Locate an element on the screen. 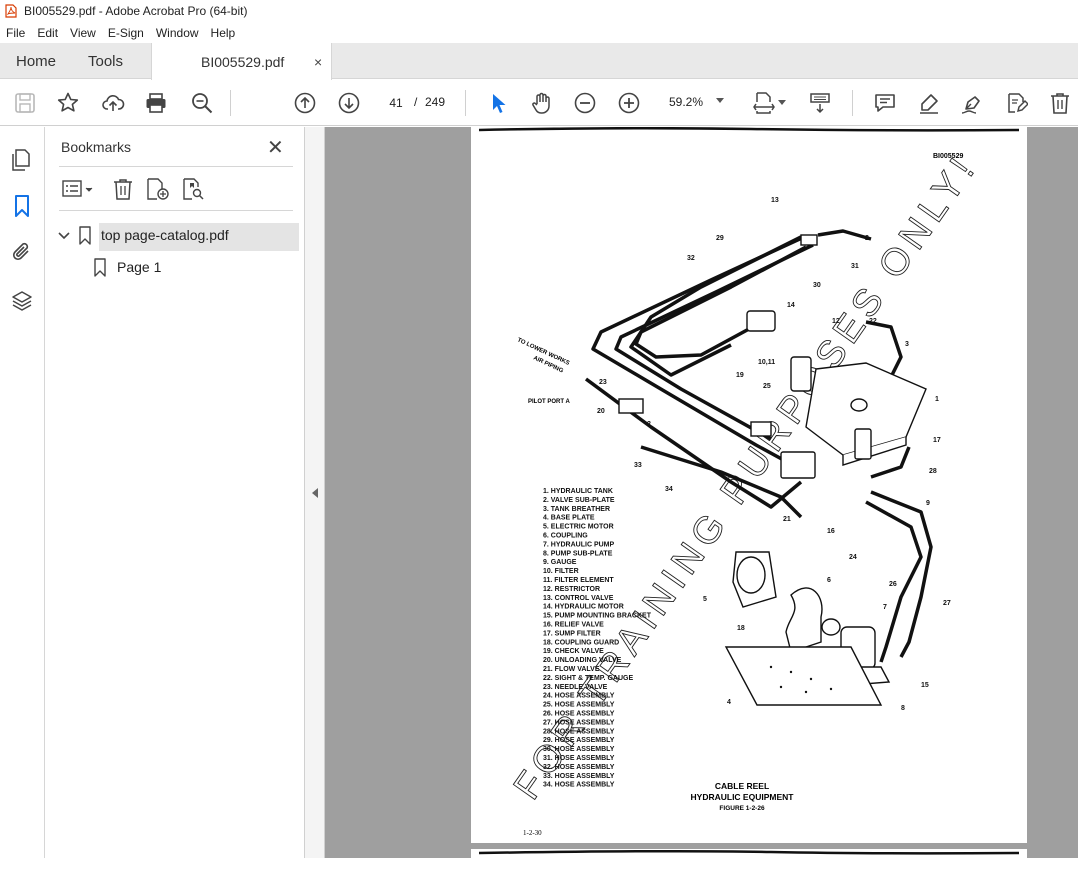 The height and width of the screenshot is (869, 1078). callout-16: 16 is located at coordinates (831, 531).